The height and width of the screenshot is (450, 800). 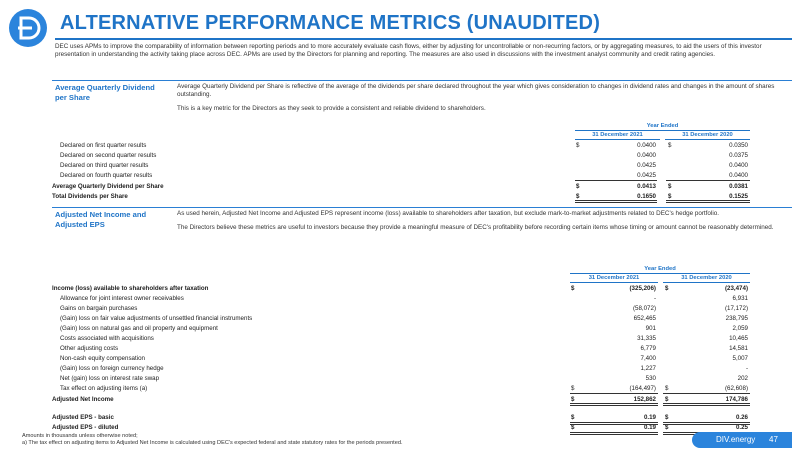 I want to click on row-label: Other adjusting costs, so click(x=89, y=348).